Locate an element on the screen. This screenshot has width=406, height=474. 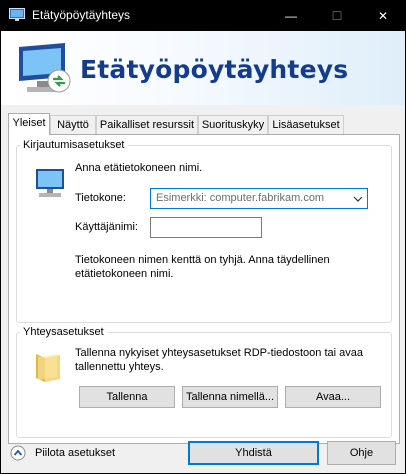
username-label: Käyttäjänimi: is located at coordinates (106, 227).